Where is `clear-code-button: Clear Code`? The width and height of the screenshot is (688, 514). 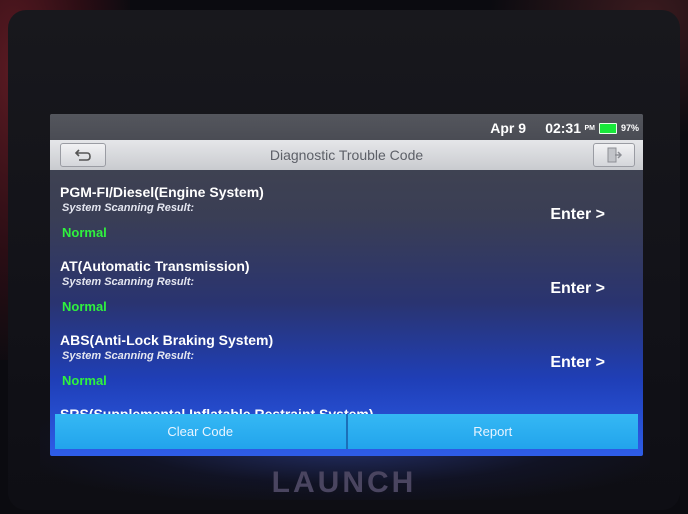
clear-code-button: Clear Code is located at coordinates (200, 431).